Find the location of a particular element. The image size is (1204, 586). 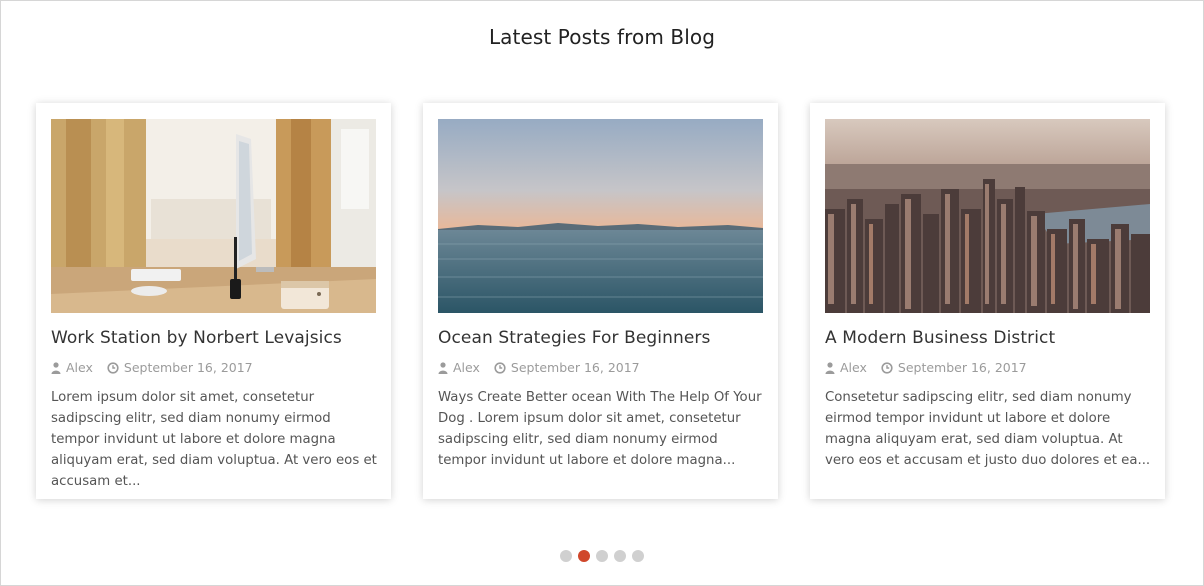

post-title: Work Station by Norbert Levajsics is located at coordinates (216, 338).